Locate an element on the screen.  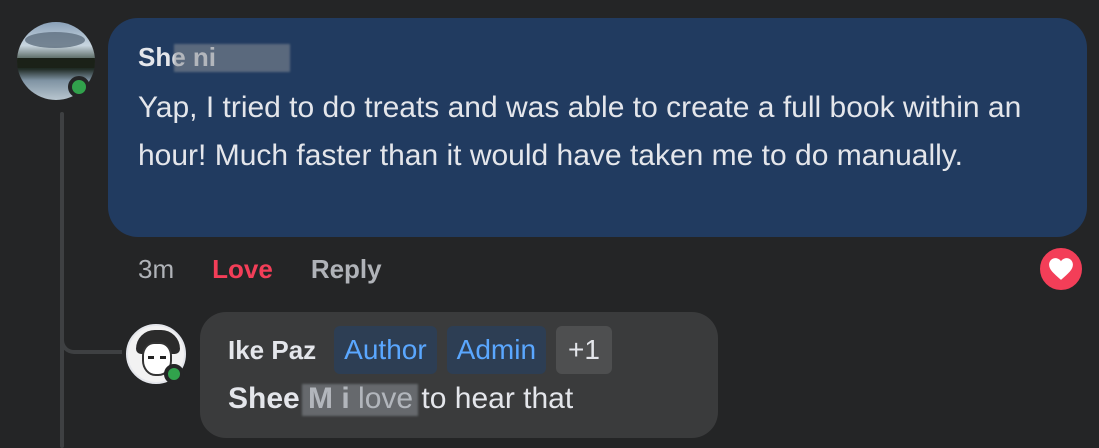
heart-icon is located at coordinates (1061, 269).